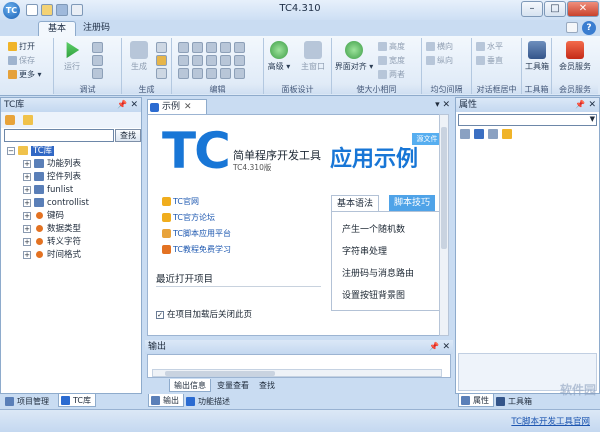 The image size is (600, 432). What do you see at coordinates (183, 47) in the screenshot?
I see `cut-icon` at bounding box center [183, 47].